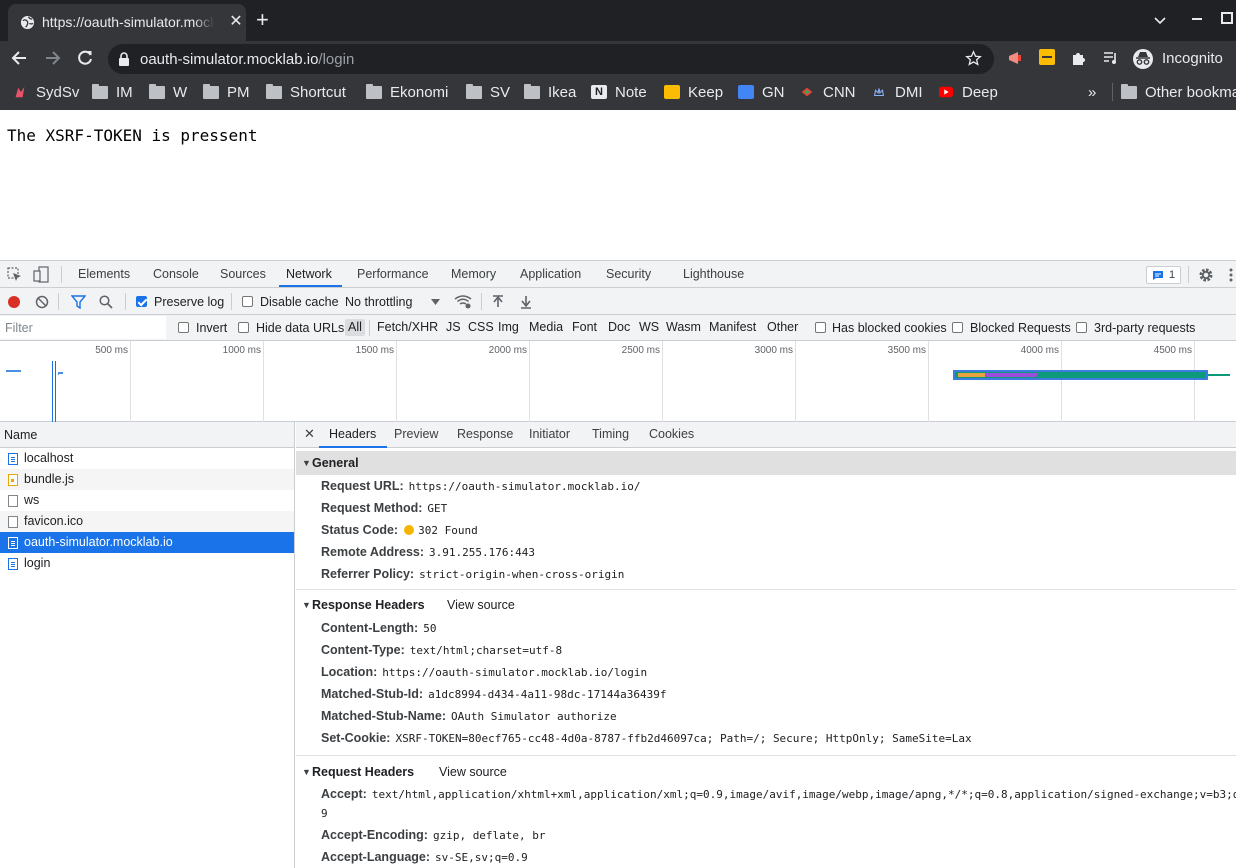 The width and height of the screenshot is (1236, 868). What do you see at coordinates (243, 274) in the screenshot?
I see `tab-sources: Sources` at bounding box center [243, 274].